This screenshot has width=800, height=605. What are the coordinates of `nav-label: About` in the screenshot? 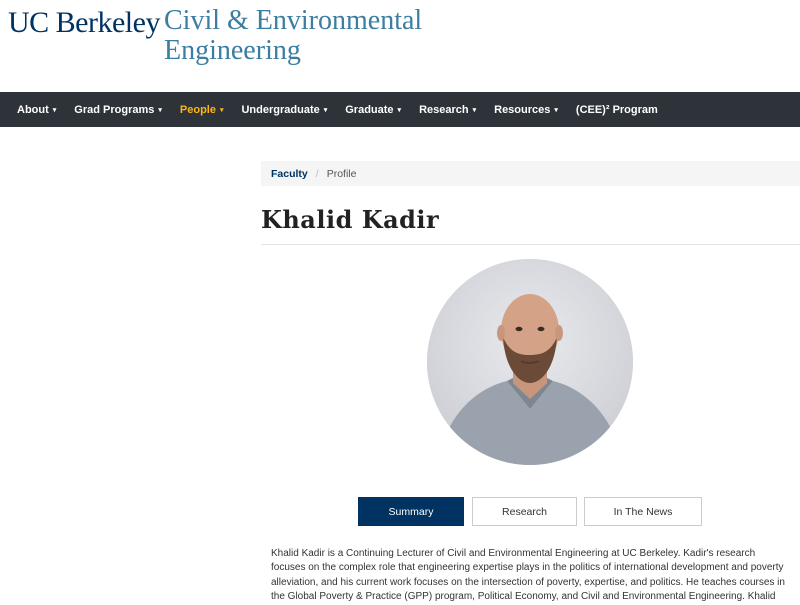 It's located at (33, 109).